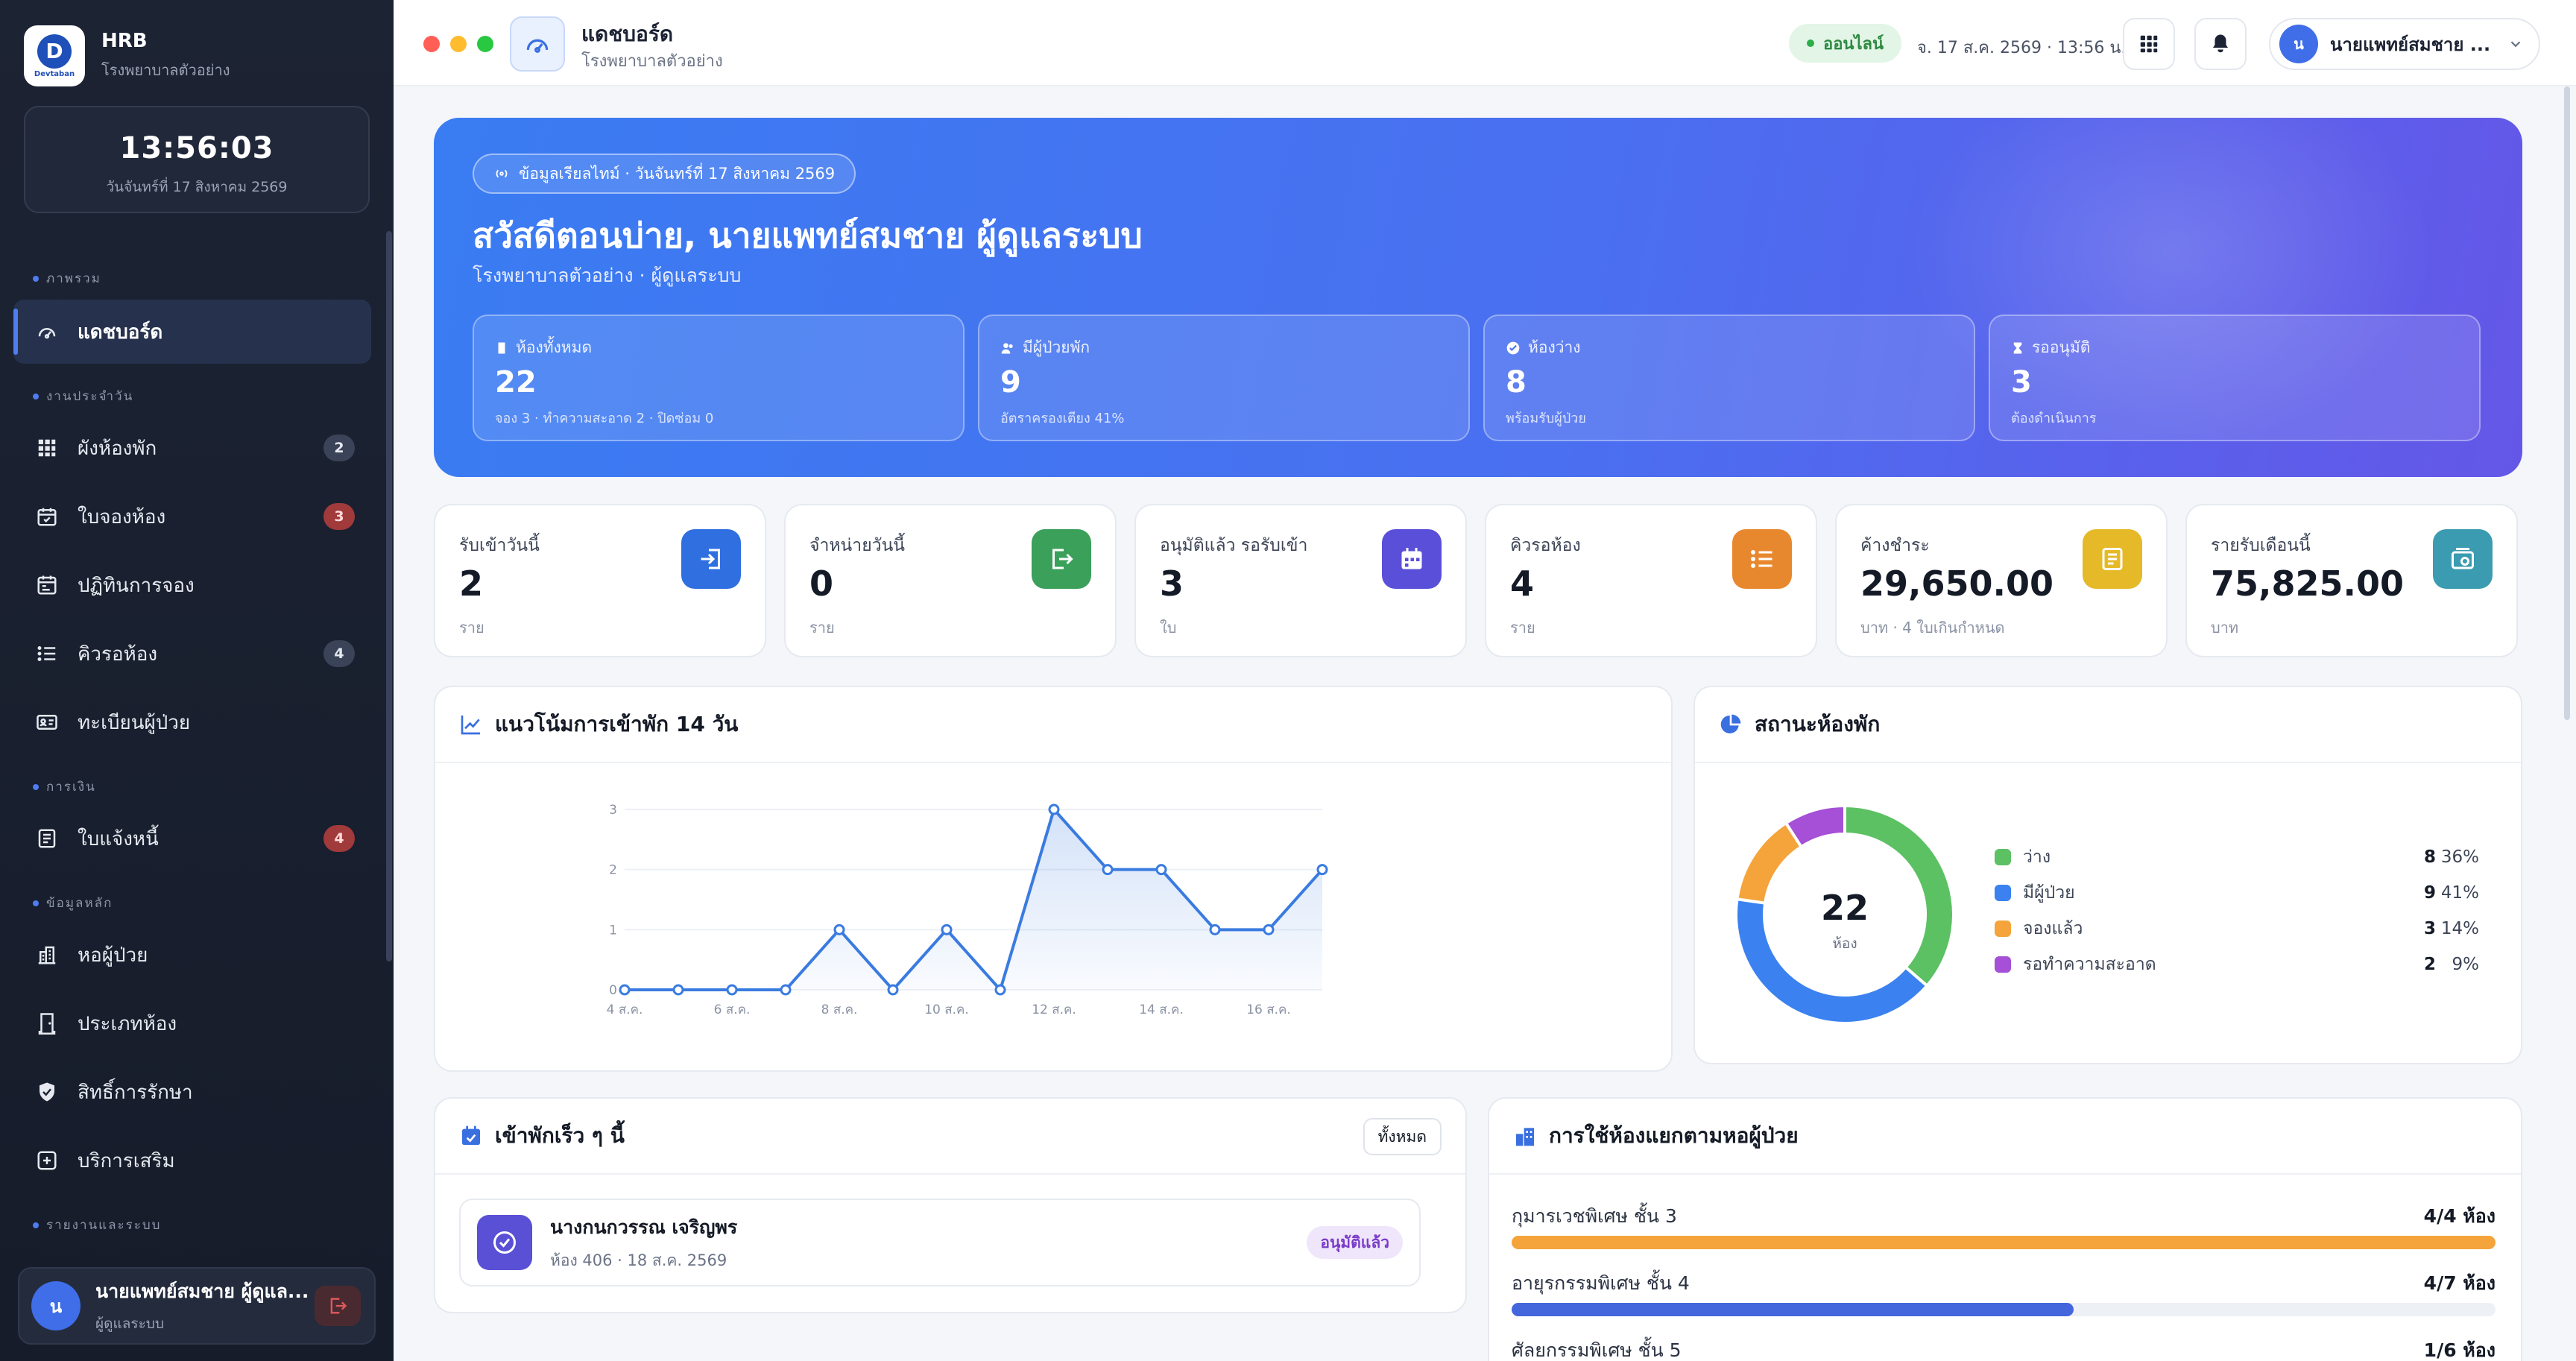  Describe the element at coordinates (2459, 928) in the screenshot. I see `legend-percent: 14%` at that location.